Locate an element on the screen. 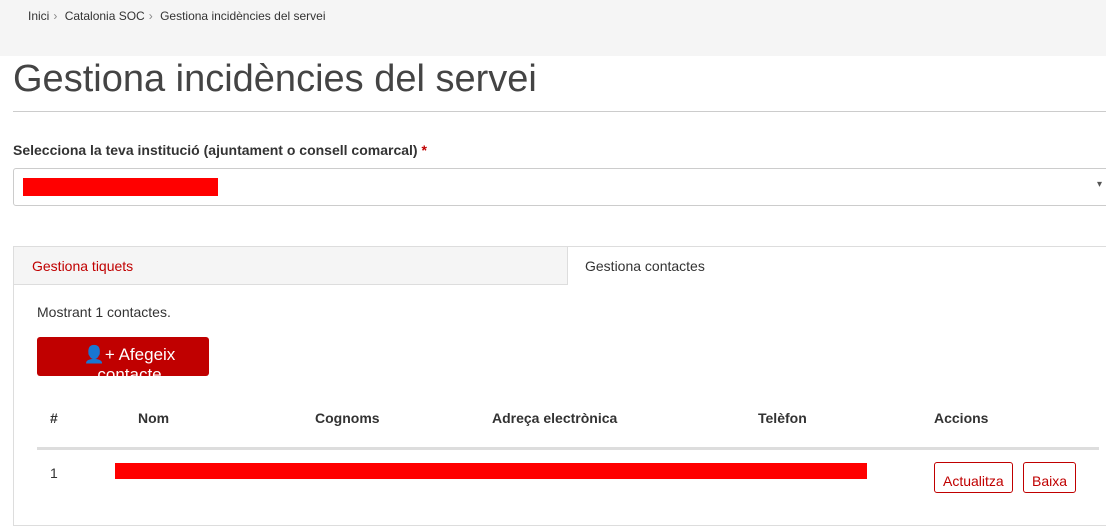  institution-select: ▾ is located at coordinates (559, 187).